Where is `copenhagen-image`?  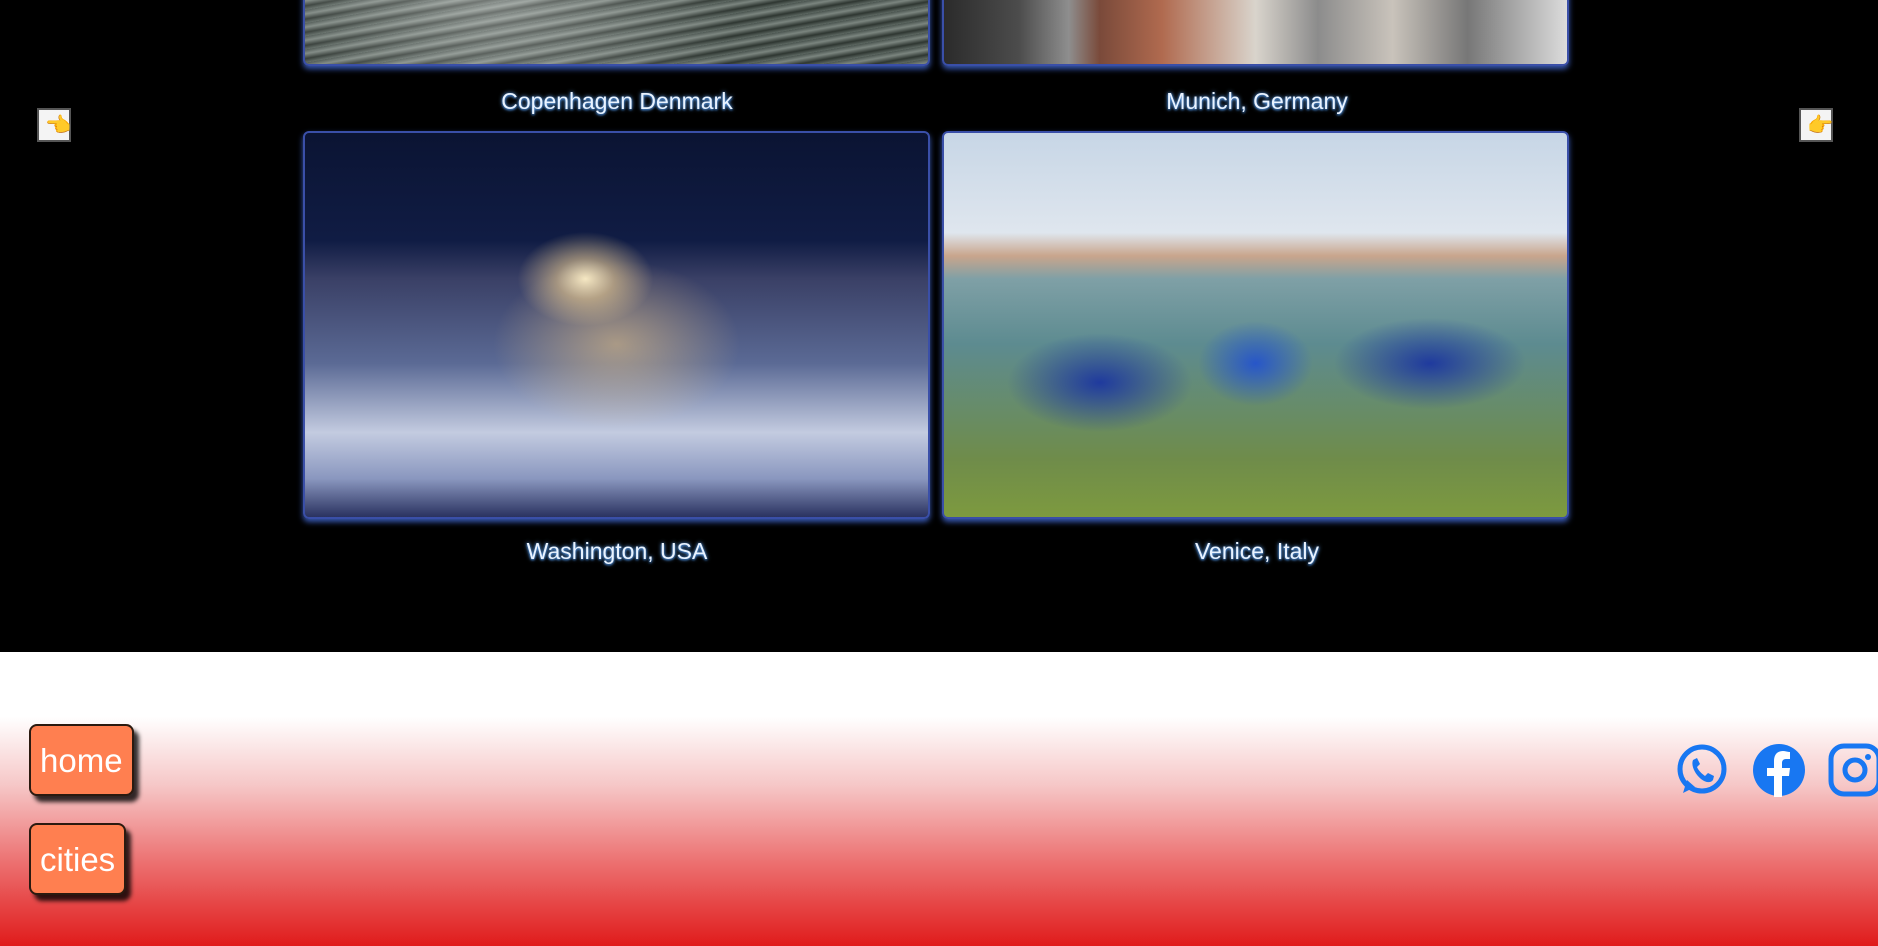
copenhagen-image is located at coordinates (616, 33).